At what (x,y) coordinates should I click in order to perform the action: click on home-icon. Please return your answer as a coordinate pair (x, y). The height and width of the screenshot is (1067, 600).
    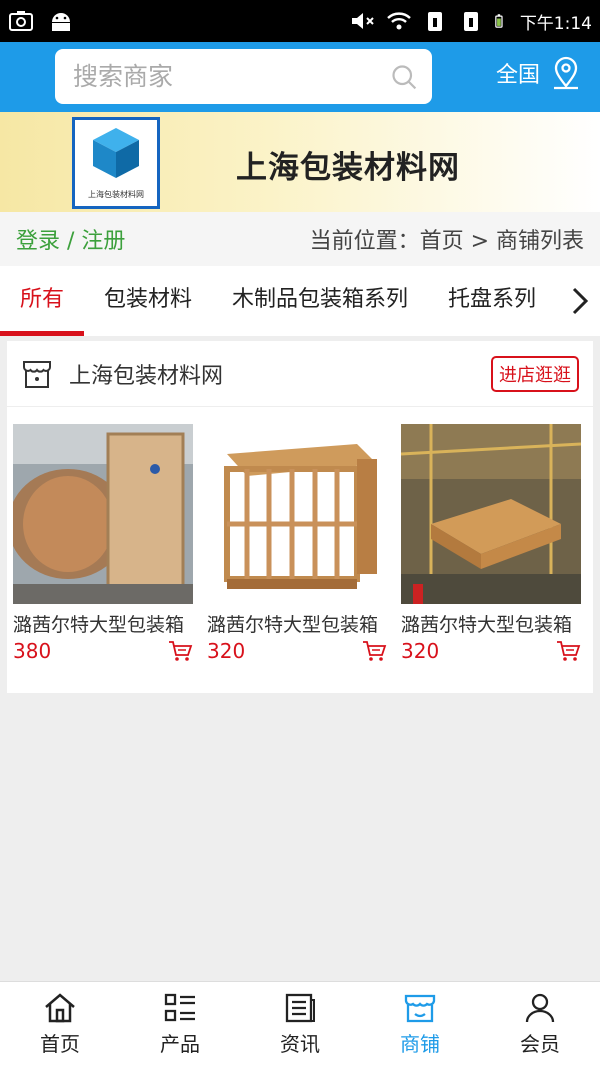
    Looking at the image, I should click on (60, 1008).